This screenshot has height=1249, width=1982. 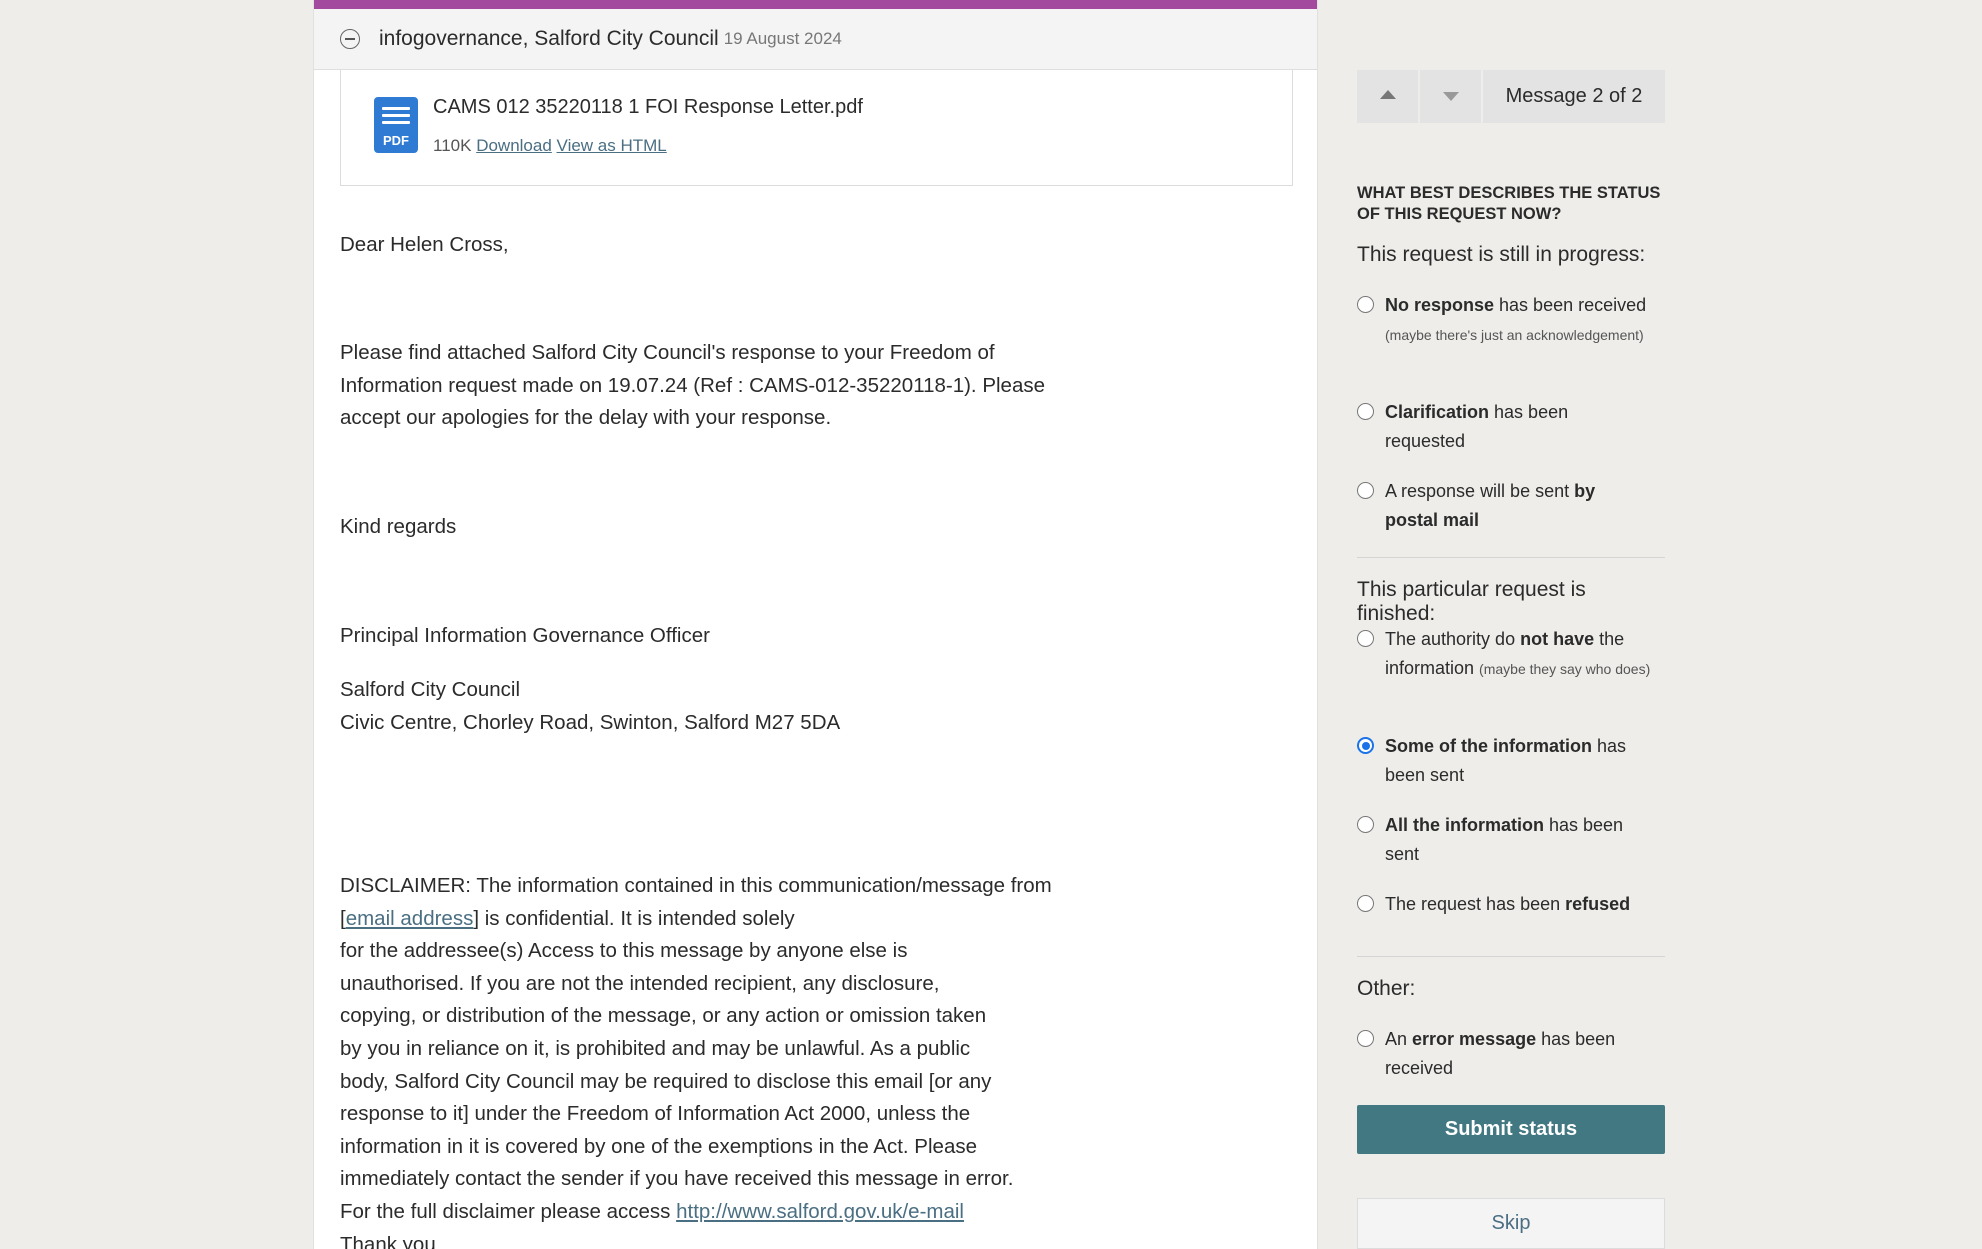 What do you see at coordinates (388, 1240) in the screenshot?
I see `thank-you: Thank you` at bounding box center [388, 1240].